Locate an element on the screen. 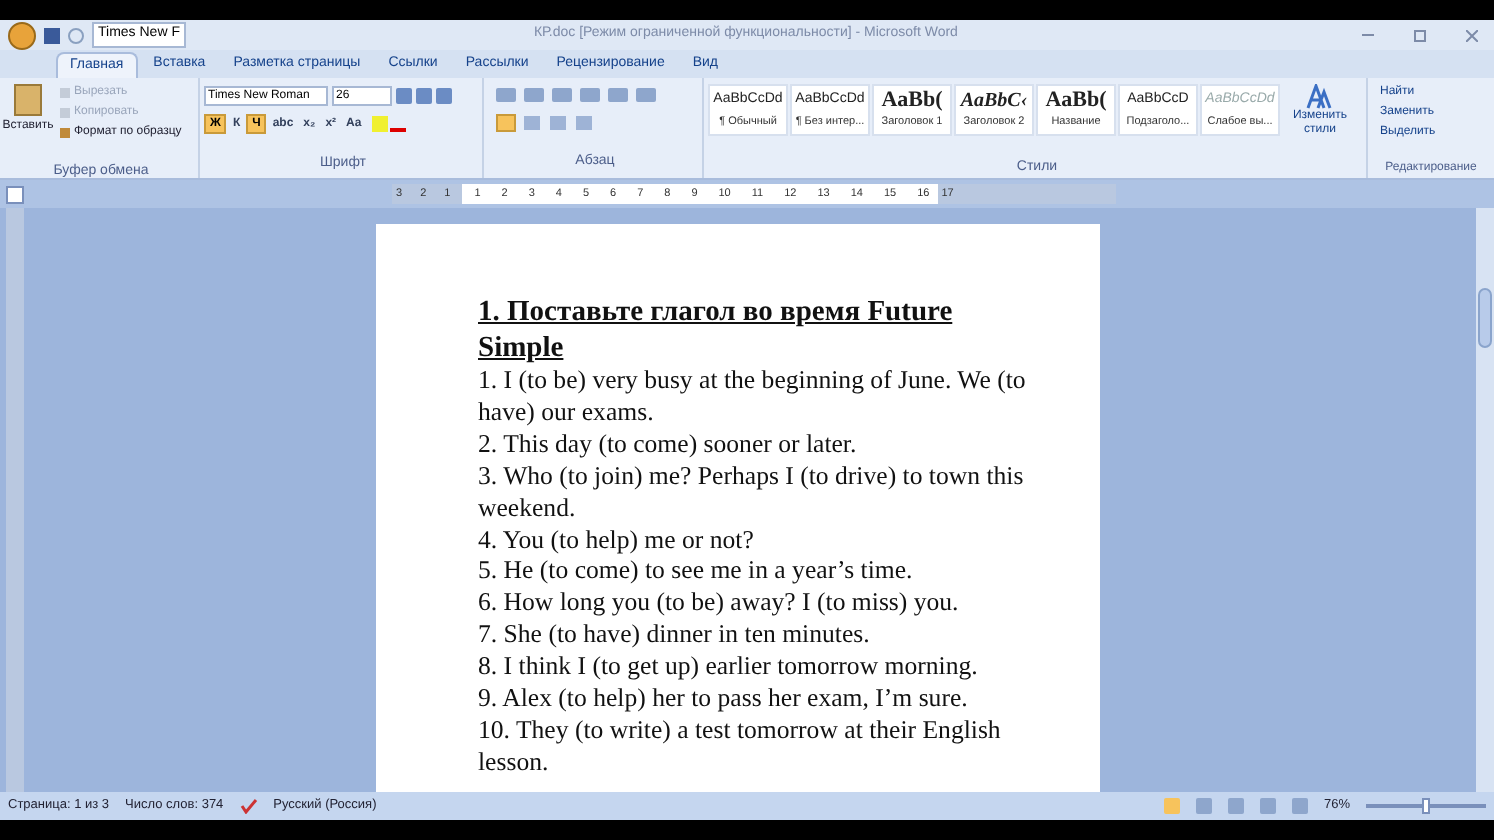 The height and width of the screenshot is (840, 1494). tab-selector-icon is located at coordinates (15, 194).